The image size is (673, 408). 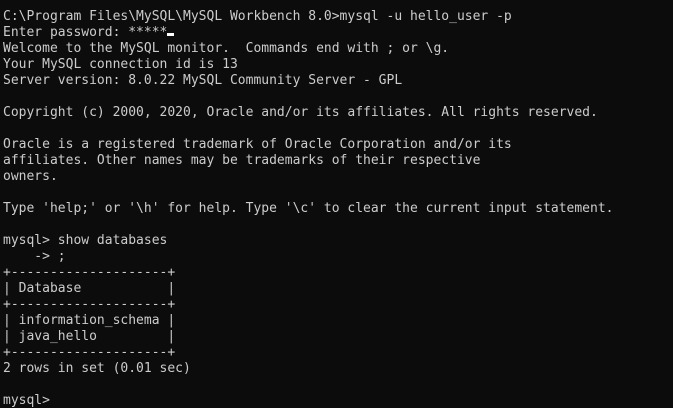 I want to click on terminal-line: owners., so click(x=30, y=176).